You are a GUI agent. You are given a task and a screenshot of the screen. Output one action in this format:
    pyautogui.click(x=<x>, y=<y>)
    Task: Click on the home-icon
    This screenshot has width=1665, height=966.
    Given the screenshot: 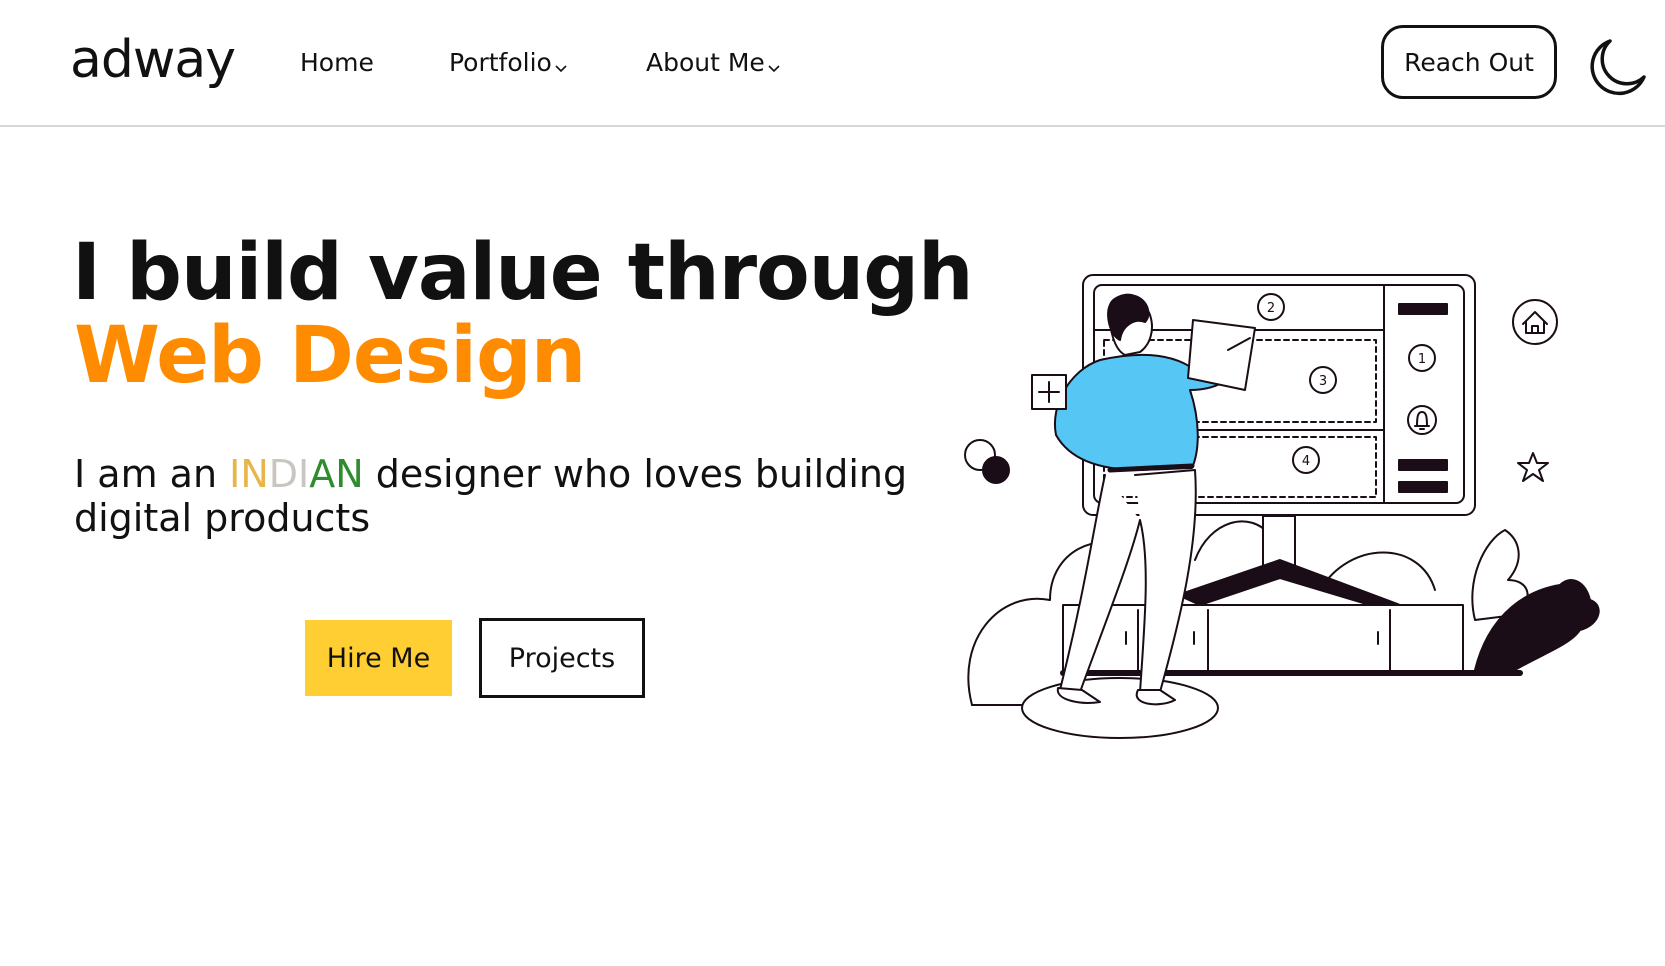 What is the action you would take?
    pyautogui.click(x=1535, y=322)
    